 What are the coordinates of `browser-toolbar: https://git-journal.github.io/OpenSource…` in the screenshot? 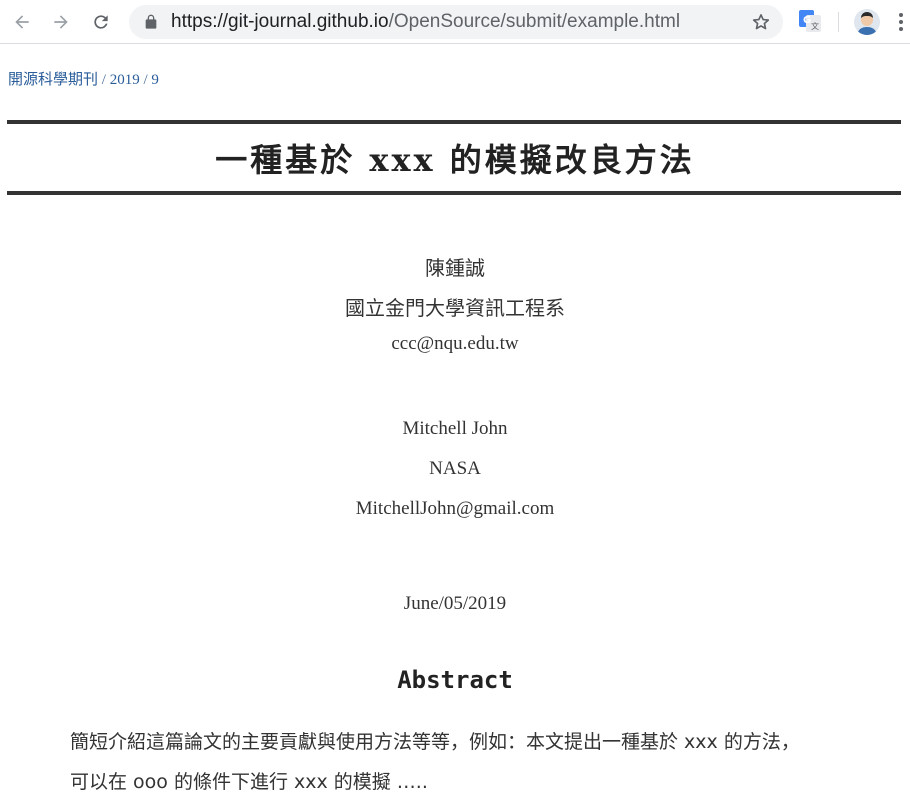 It's located at (455, 22).